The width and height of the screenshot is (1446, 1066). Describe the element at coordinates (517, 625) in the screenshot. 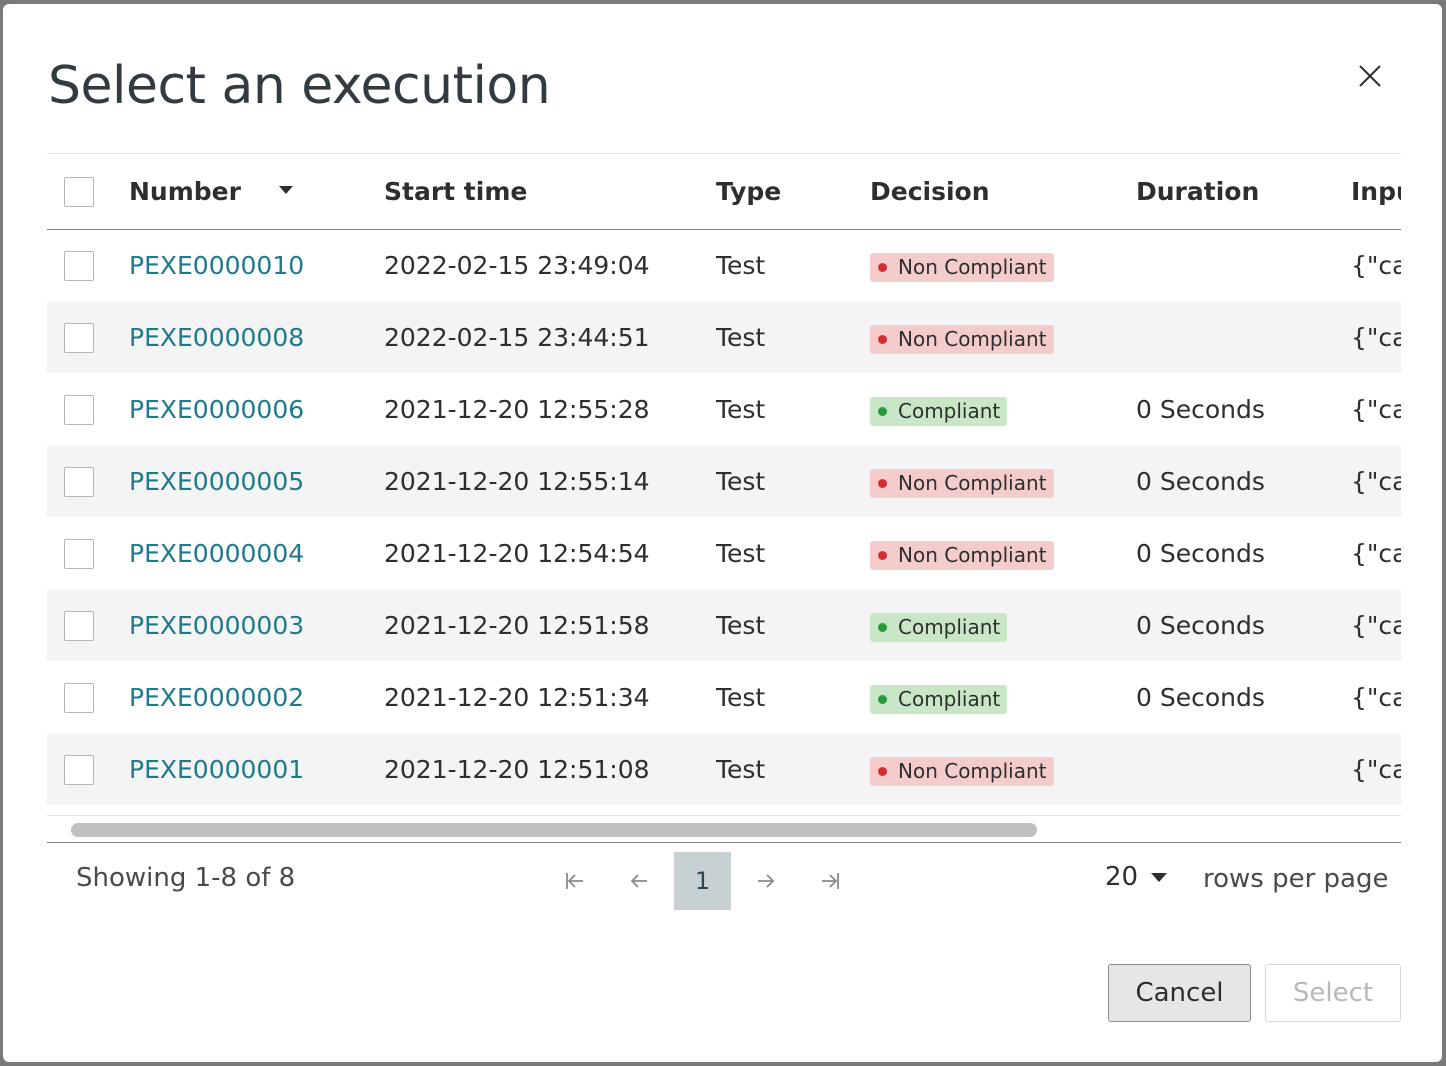

I see `cell-start-time: 2021-12-20 12:51:58` at that location.